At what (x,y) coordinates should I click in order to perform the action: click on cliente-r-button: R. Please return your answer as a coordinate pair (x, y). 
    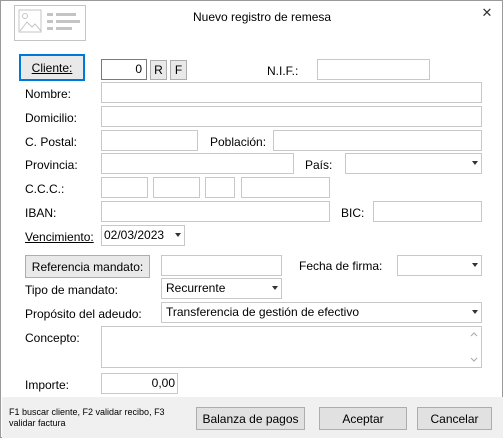
    Looking at the image, I should click on (158, 70).